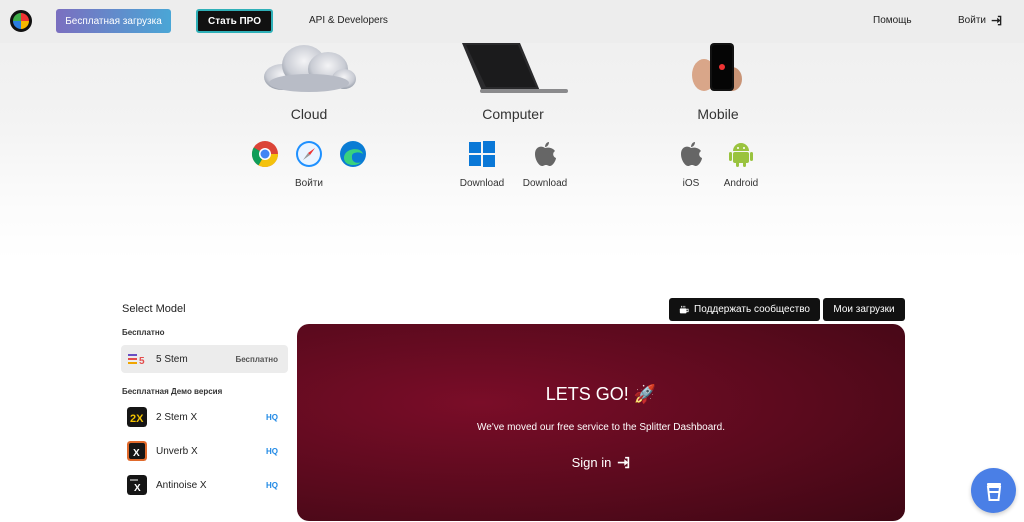 Image resolution: width=1024 pixels, height=522 pixels. Describe the element at coordinates (482, 183) in the screenshot. I see `windows-download-label: Download` at that location.